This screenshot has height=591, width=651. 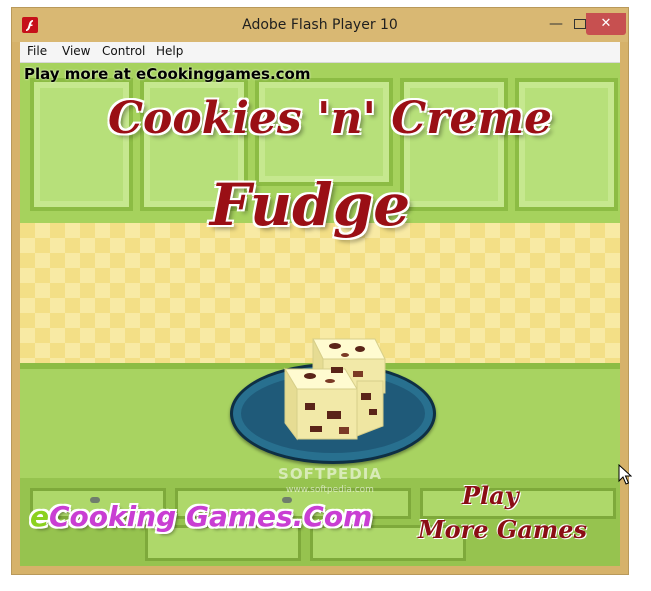 What do you see at coordinates (330, 474) in the screenshot?
I see `softpedia-watermark: SOFTPEDIA` at bounding box center [330, 474].